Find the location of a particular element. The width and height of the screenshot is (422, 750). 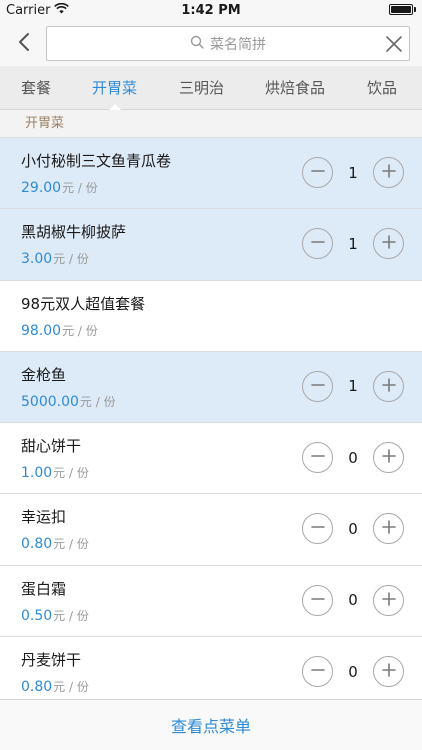

status-time: 1:42 PM is located at coordinates (211, 10).